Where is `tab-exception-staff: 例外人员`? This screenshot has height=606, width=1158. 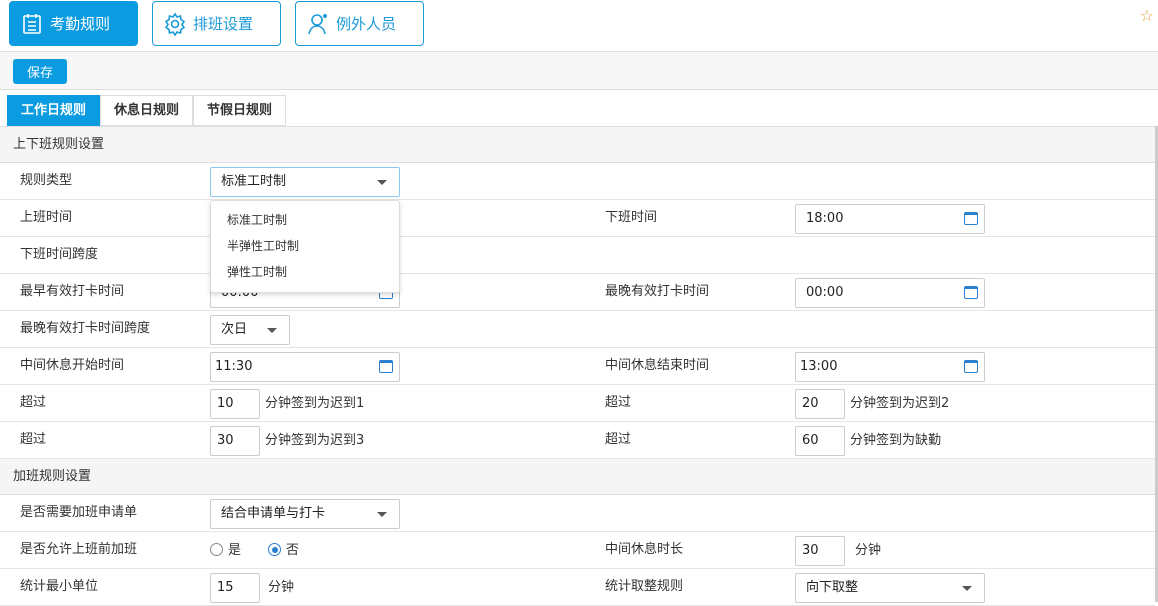 tab-exception-staff: 例外人员 is located at coordinates (359, 23).